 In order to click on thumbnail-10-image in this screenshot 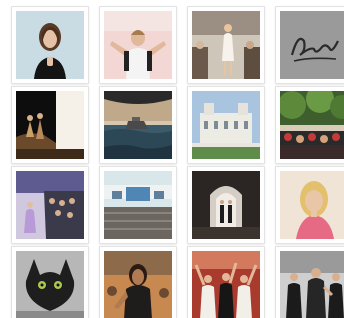, I will do `click(138, 205)`.